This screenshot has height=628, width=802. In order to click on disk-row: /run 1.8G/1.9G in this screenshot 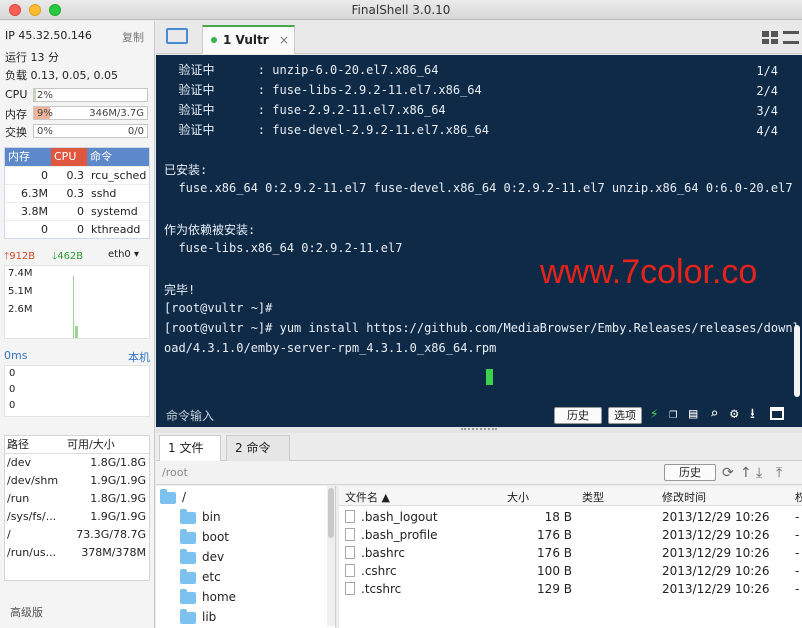, I will do `click(77, 499)`.